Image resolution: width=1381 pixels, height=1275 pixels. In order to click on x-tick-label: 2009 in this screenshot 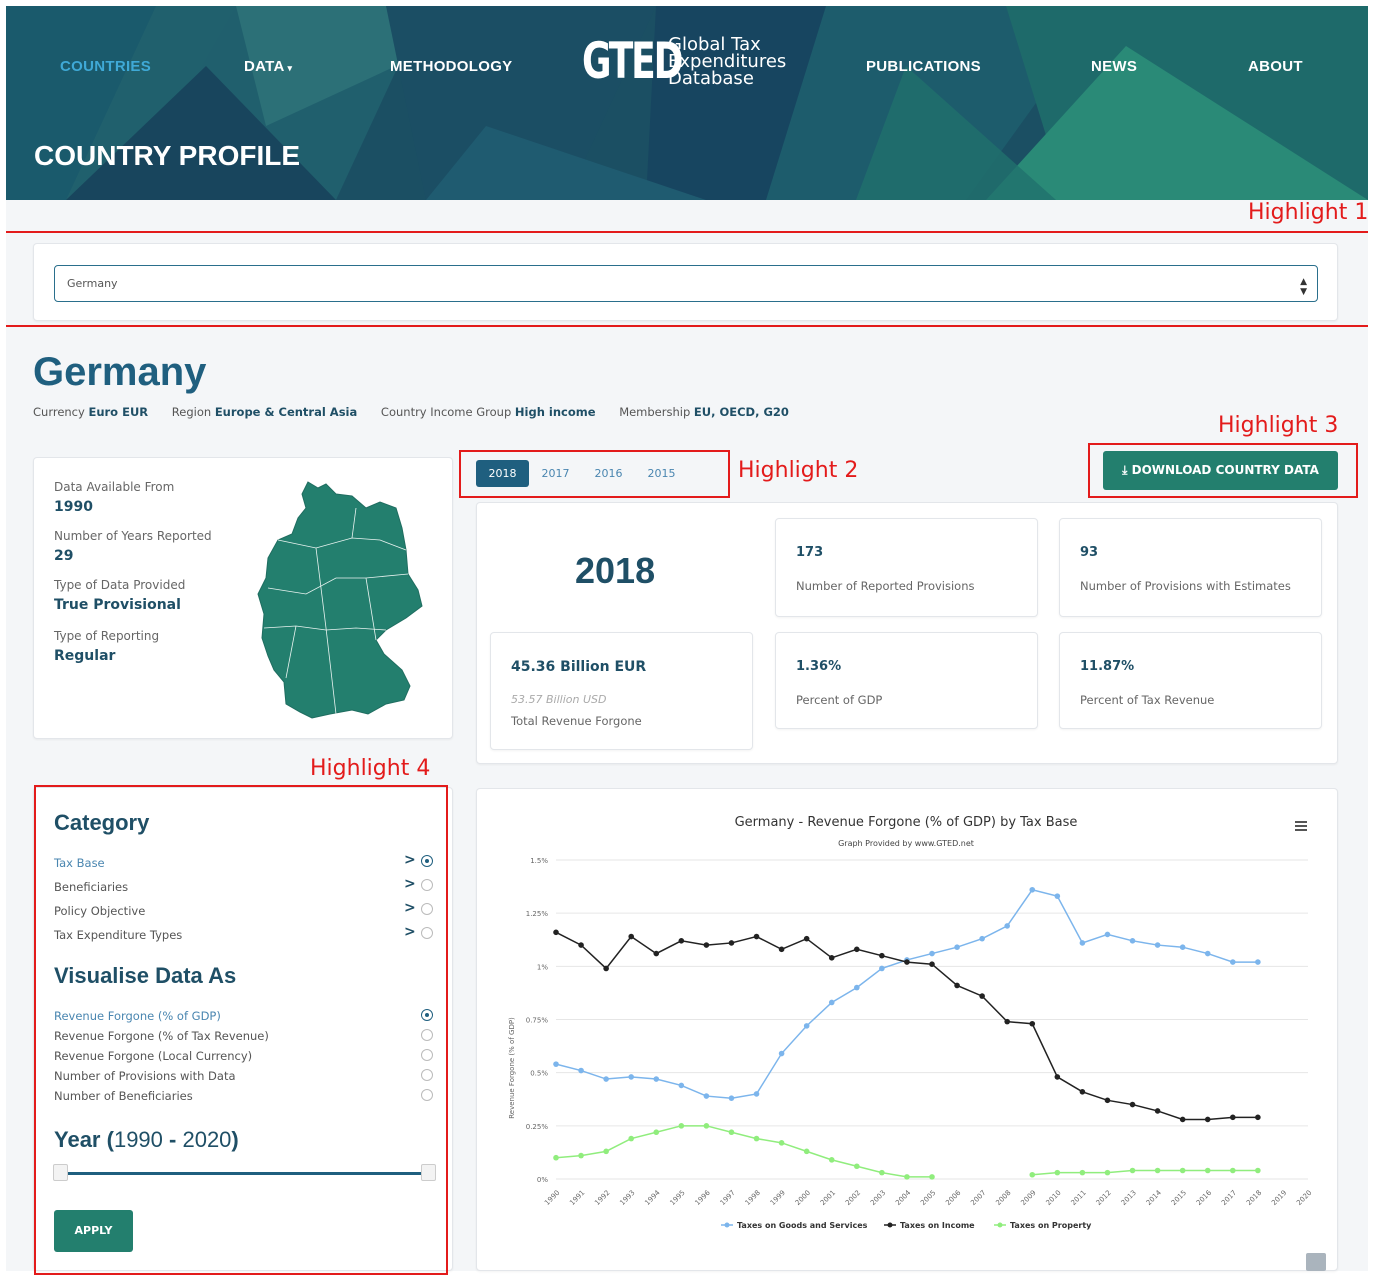, I will do `click(1028, 1198)`.